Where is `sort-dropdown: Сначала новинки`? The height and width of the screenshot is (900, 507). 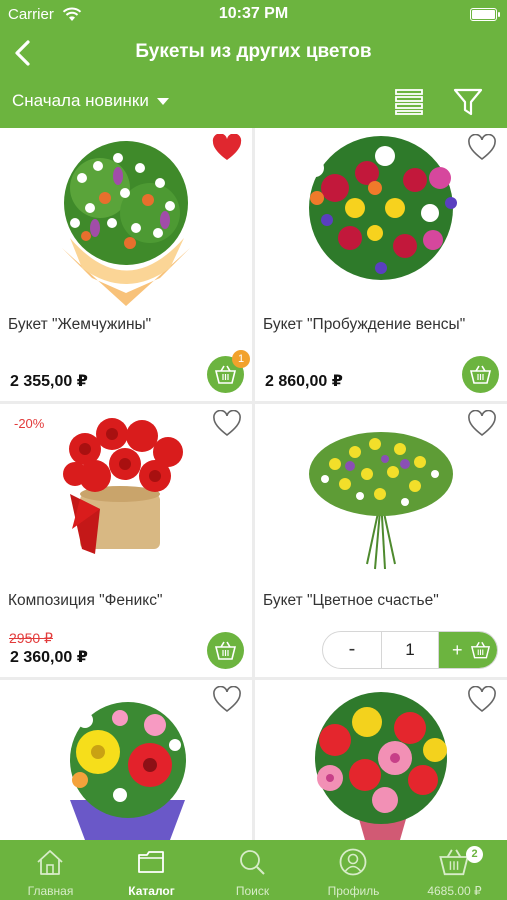 sort-dropdown: Сначала новинки is located at coordinates (90, 101).